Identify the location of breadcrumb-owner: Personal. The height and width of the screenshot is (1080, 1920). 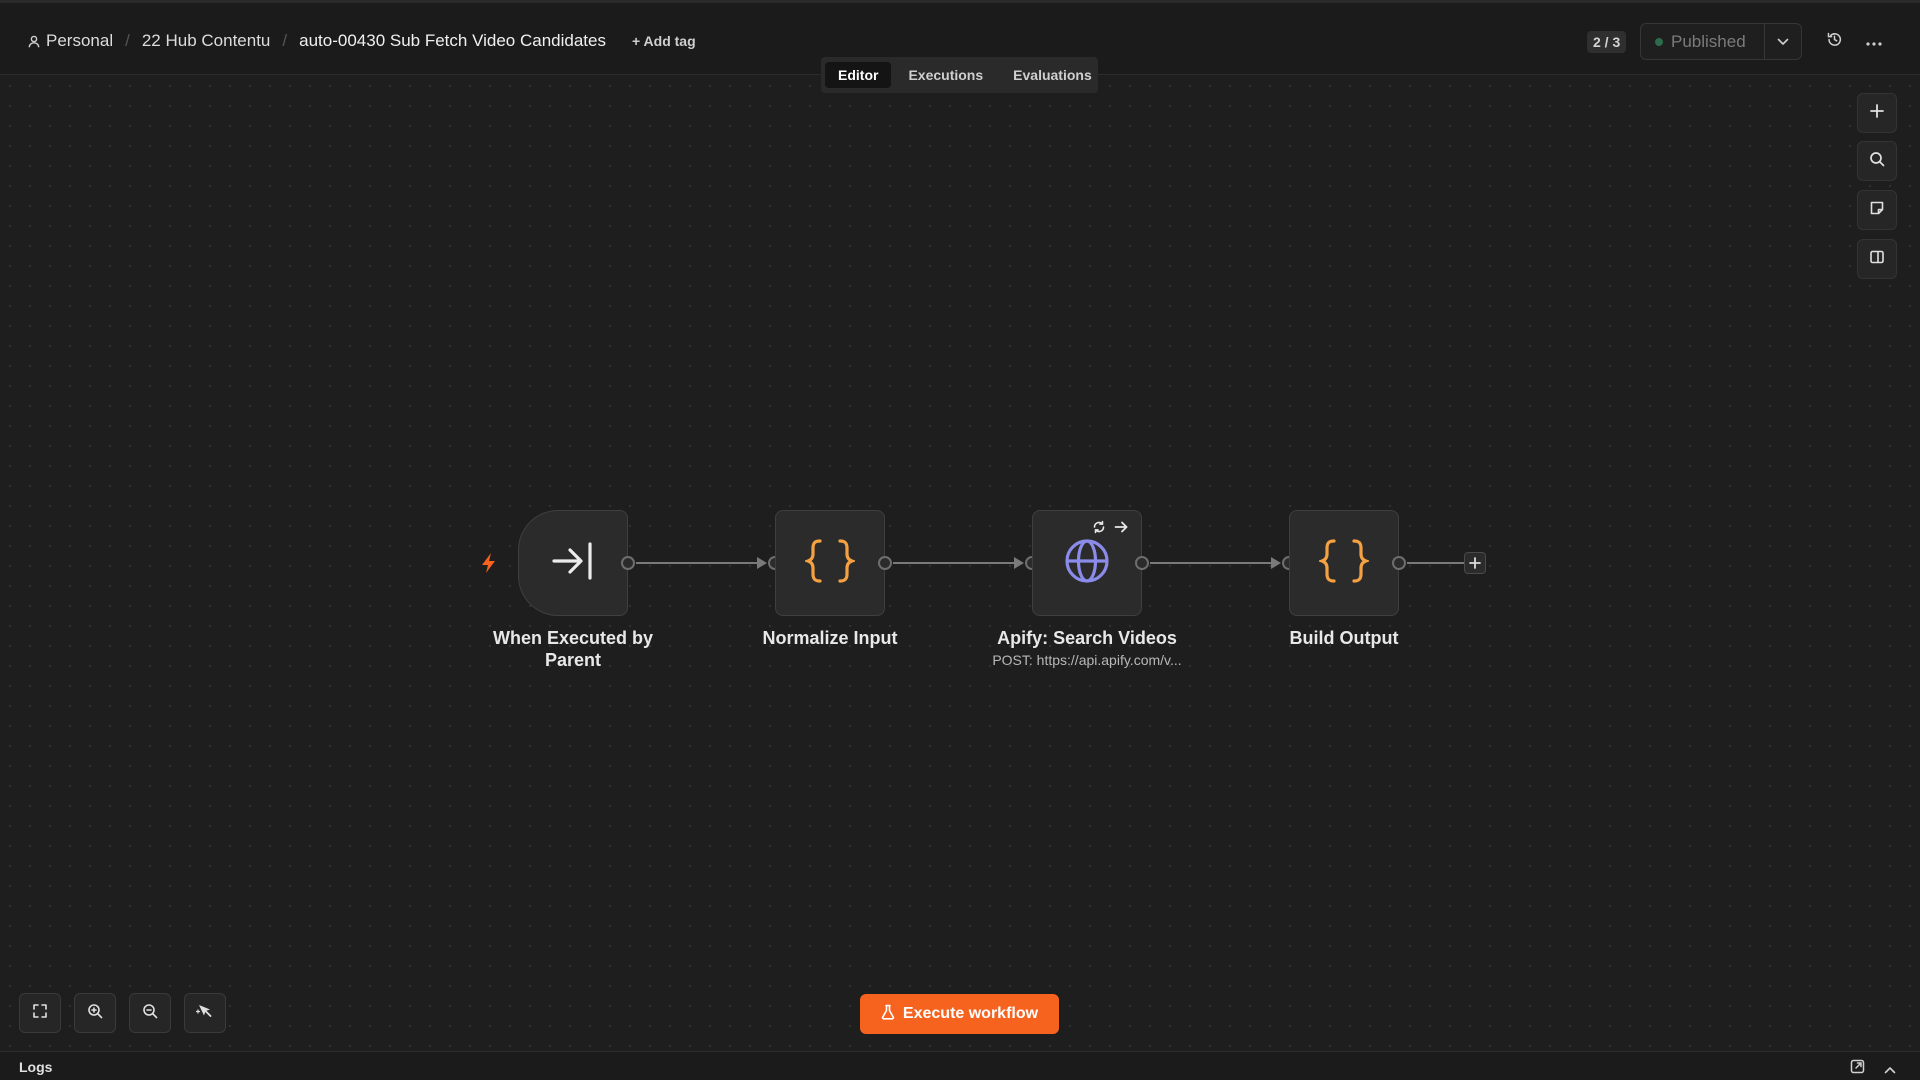
(70, 41).